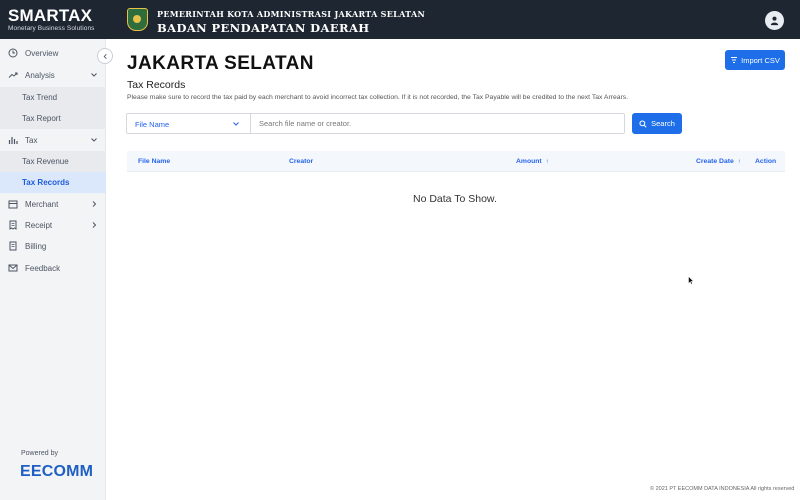 This screenshot has width=800, height=500. I want to click on sidebar-subitem-label: Tax Trend, so click(40, 97).